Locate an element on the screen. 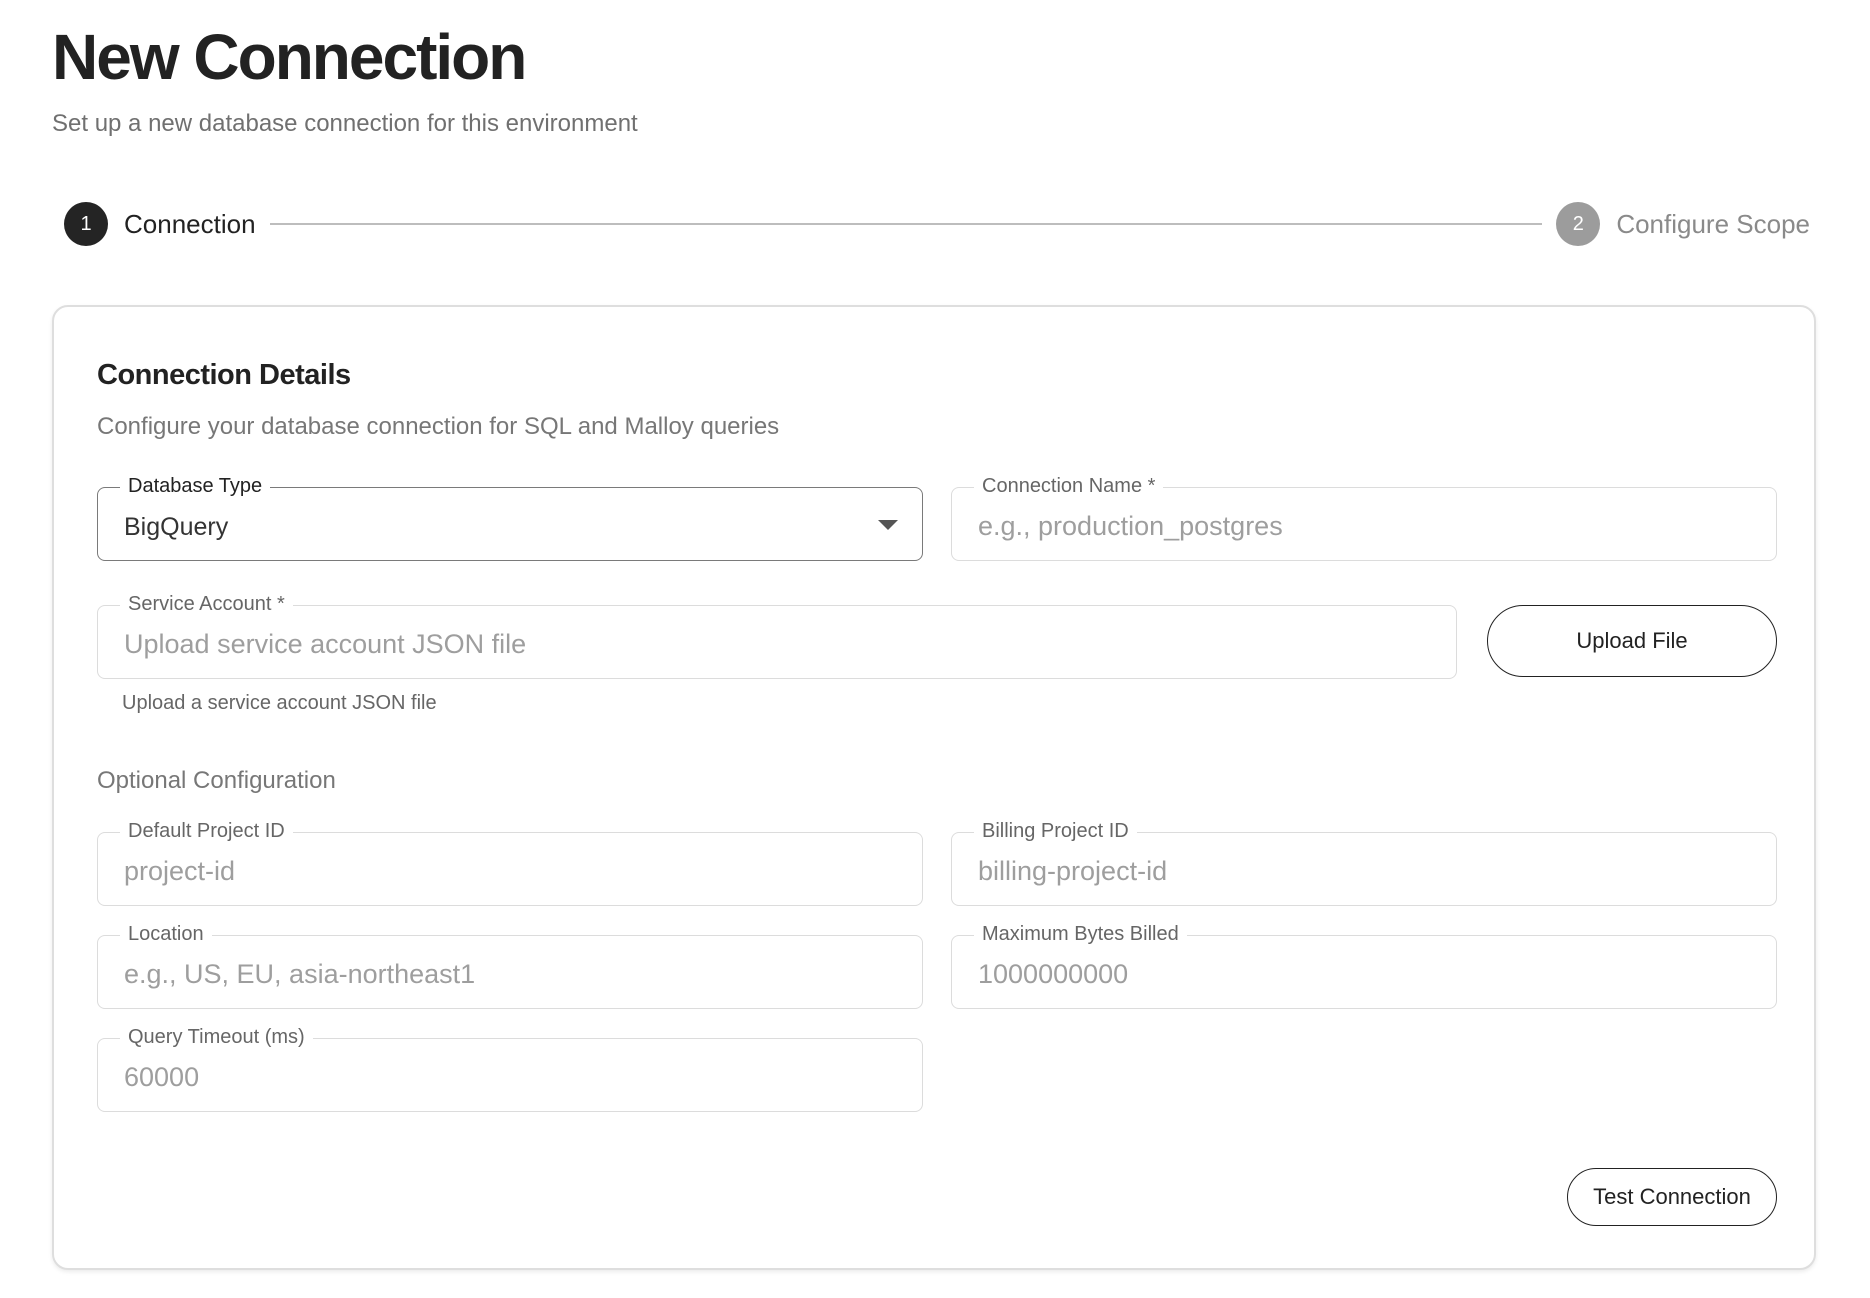 The height and width of the screenshot is (1298, 1870). page-title: New Connection is located at coordinates (289, 57).